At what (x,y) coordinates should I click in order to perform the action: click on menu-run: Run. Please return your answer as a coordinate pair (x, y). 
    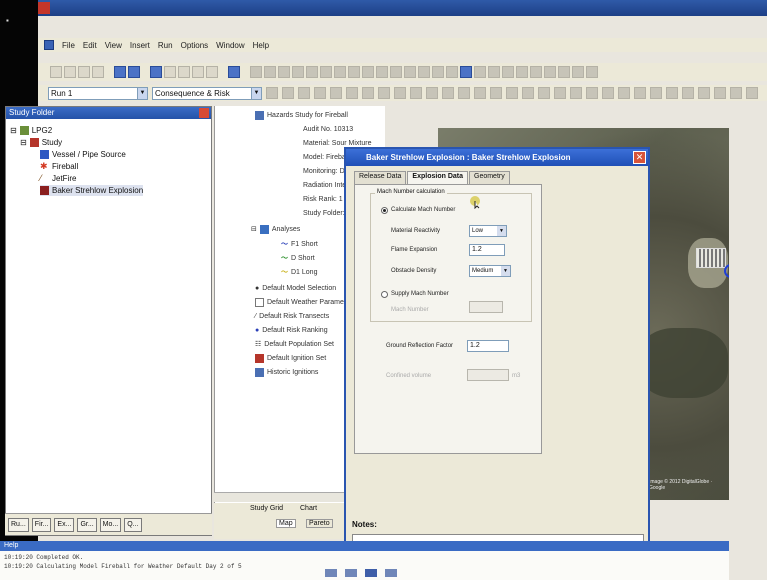
    Looking at the image, I should click on (165, 45).